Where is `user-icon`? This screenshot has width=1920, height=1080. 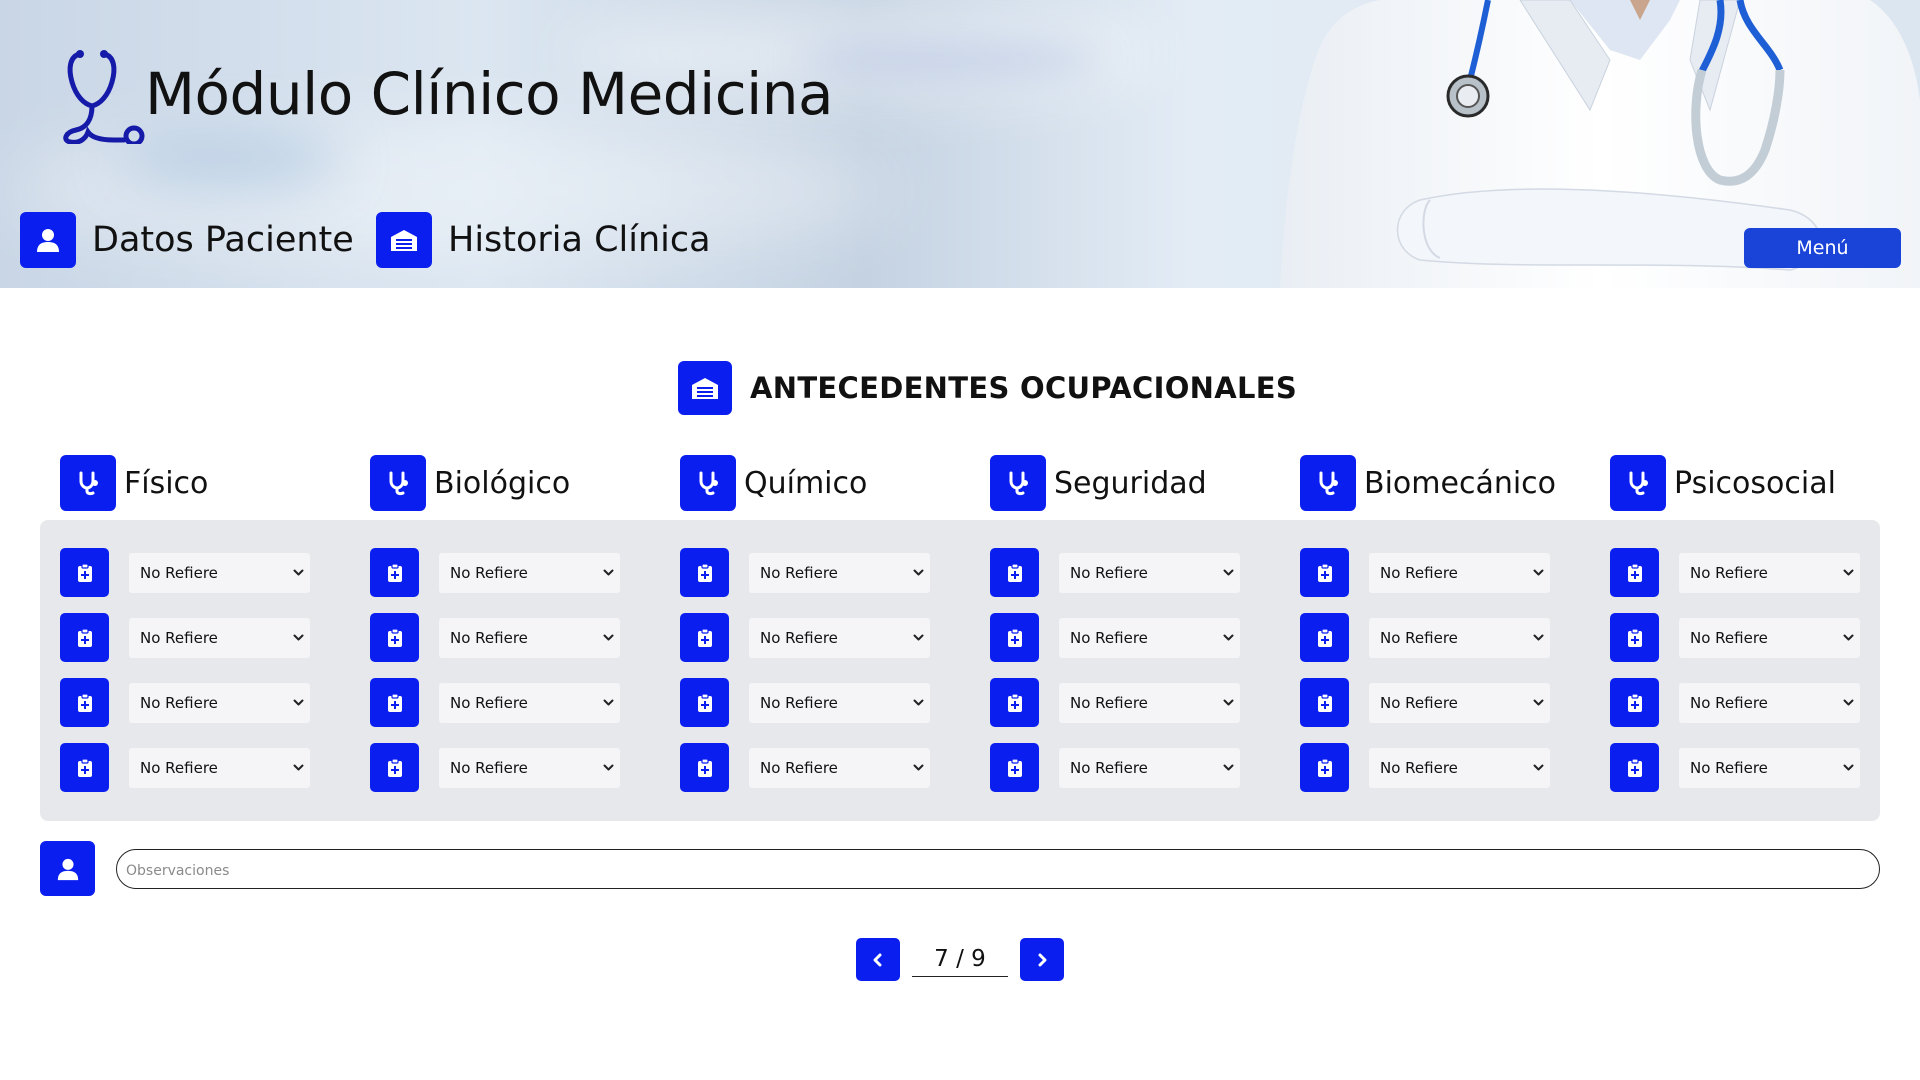 user-icon is located at coordinates (48, 240).